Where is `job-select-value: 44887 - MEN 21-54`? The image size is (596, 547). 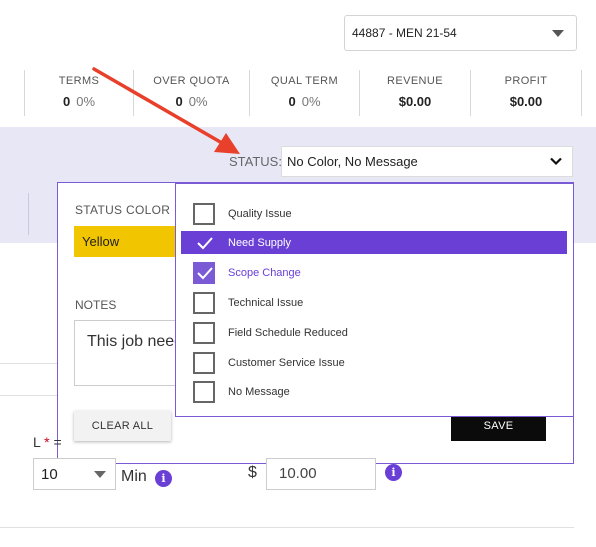
job-select-value: 44887 - MEN 21-54 is located at coordinates (404, 33).